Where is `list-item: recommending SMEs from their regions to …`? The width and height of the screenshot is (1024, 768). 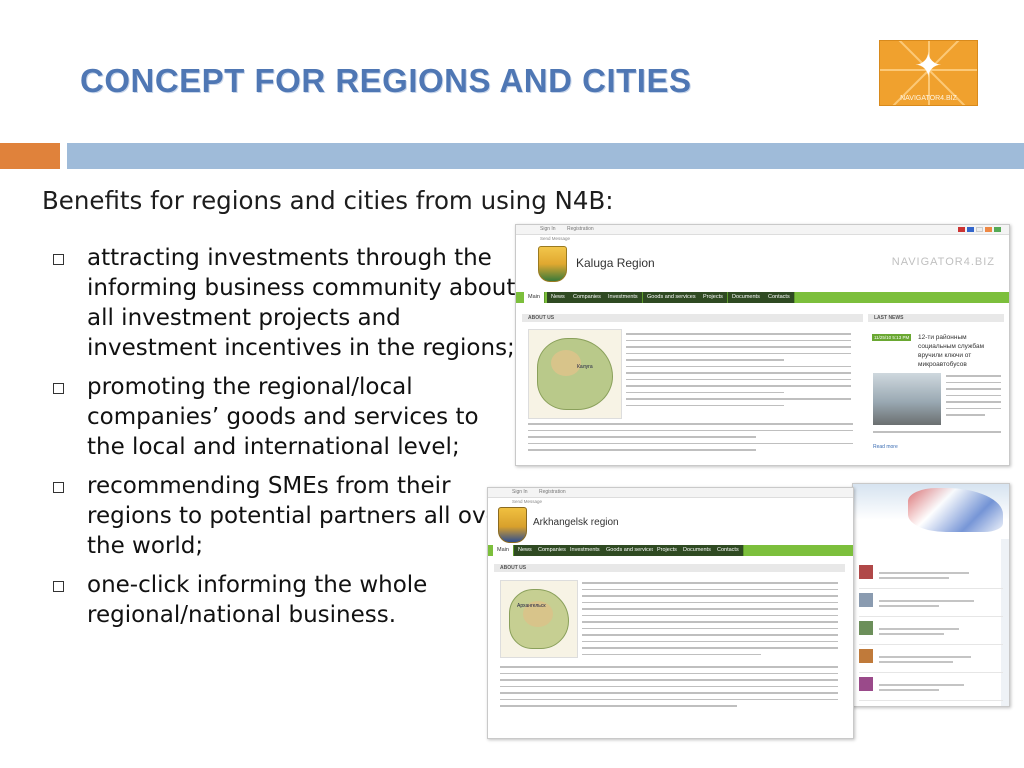
list-item: recommending SMEs from their regions to … is located at coordinates (283, 516).